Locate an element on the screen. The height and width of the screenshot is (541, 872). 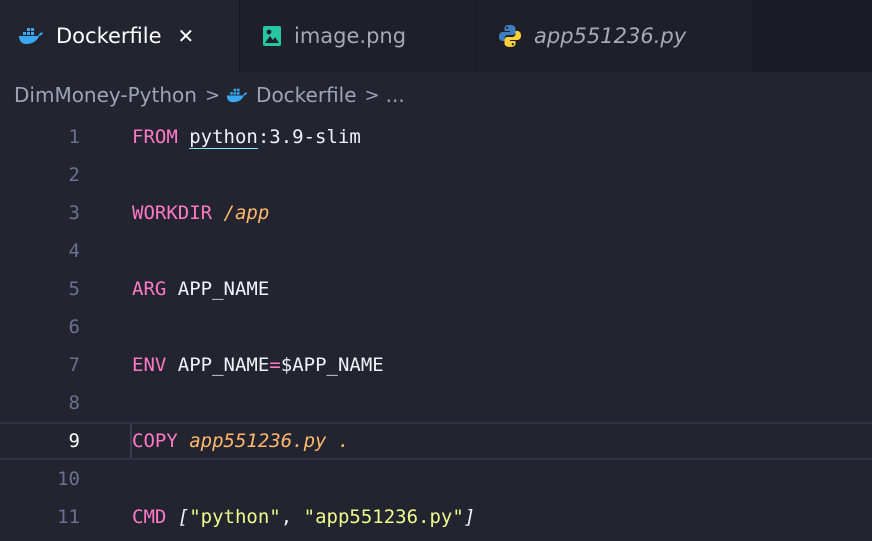
line-number: 11 is located at coordinates (68, 517).